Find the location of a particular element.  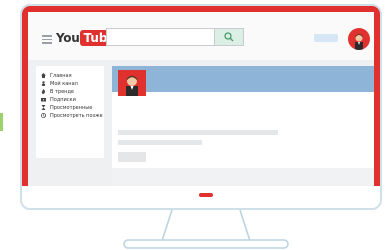

sidebar-item-trending: В тренде is located at coordinates (57, 91).